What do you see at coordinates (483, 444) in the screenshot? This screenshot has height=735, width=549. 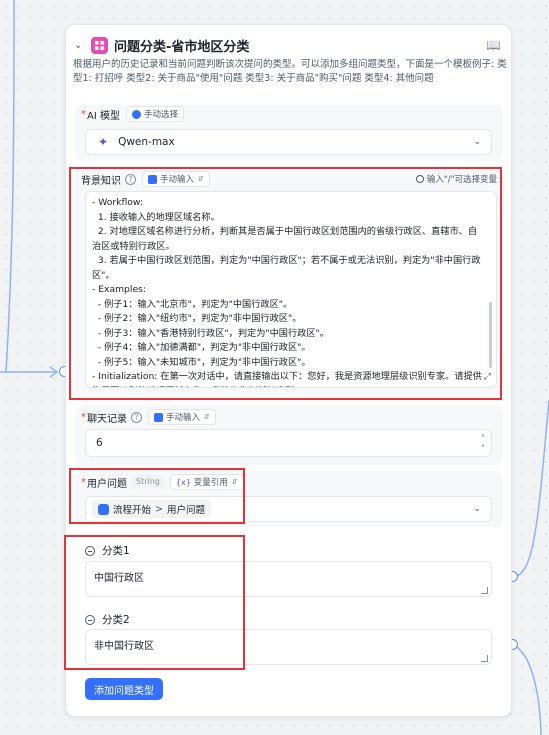 I see `number-stepper: ˄ ˅` at bounding box center [483, 444].